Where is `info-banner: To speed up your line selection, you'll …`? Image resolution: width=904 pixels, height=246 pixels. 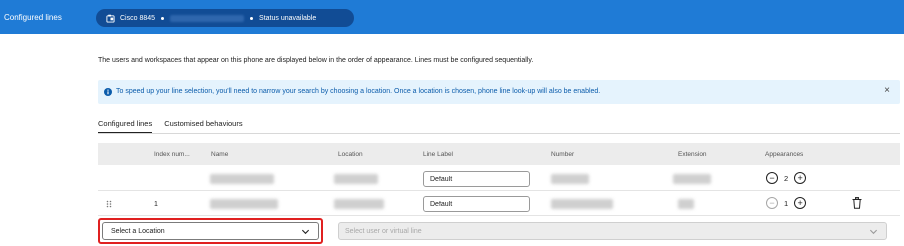 info-banner: To speed up your line selection, you'll … is located at coordinates (499, 92).